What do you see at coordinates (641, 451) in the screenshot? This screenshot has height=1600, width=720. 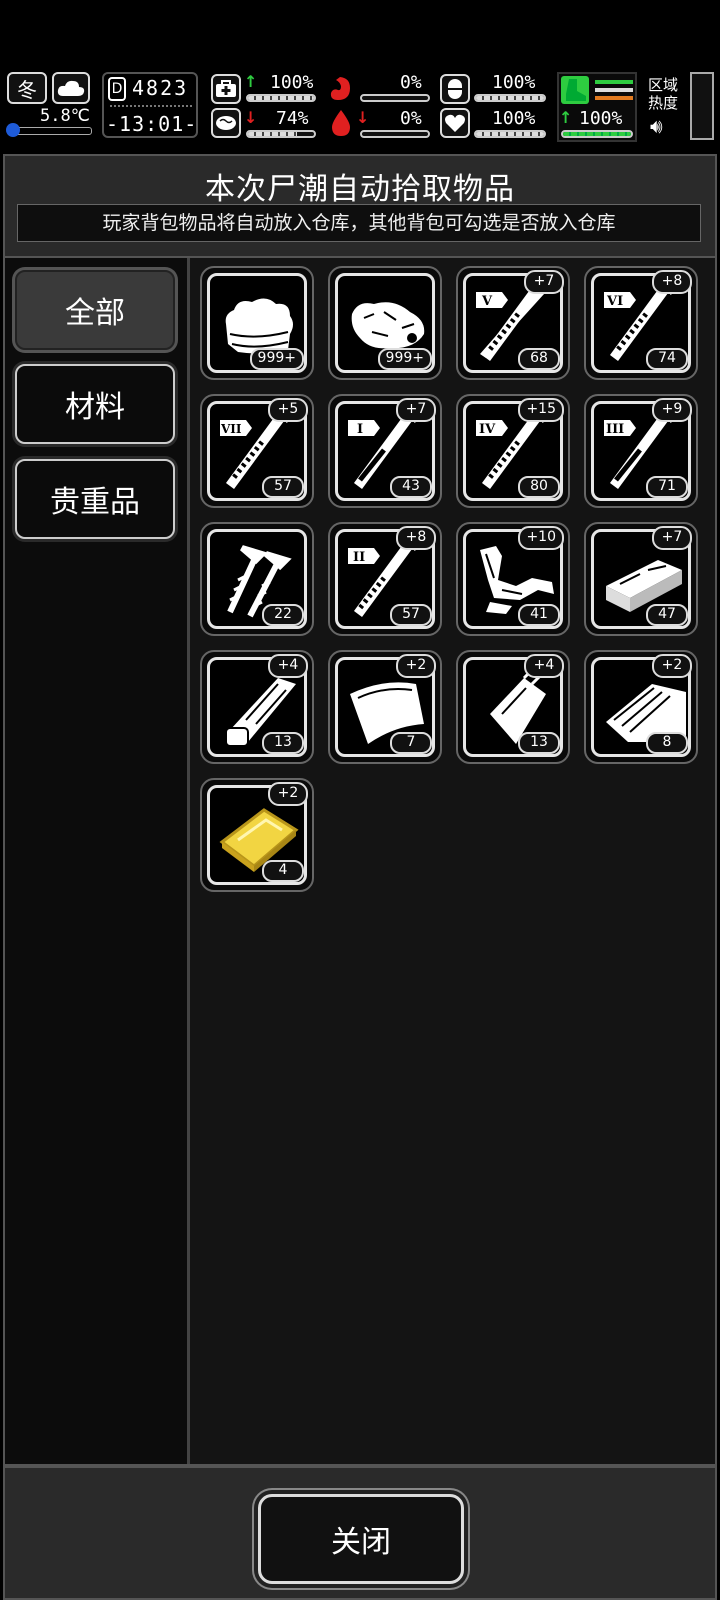 I see `item-slot: III +9 71` at bounding box center [641, 451].